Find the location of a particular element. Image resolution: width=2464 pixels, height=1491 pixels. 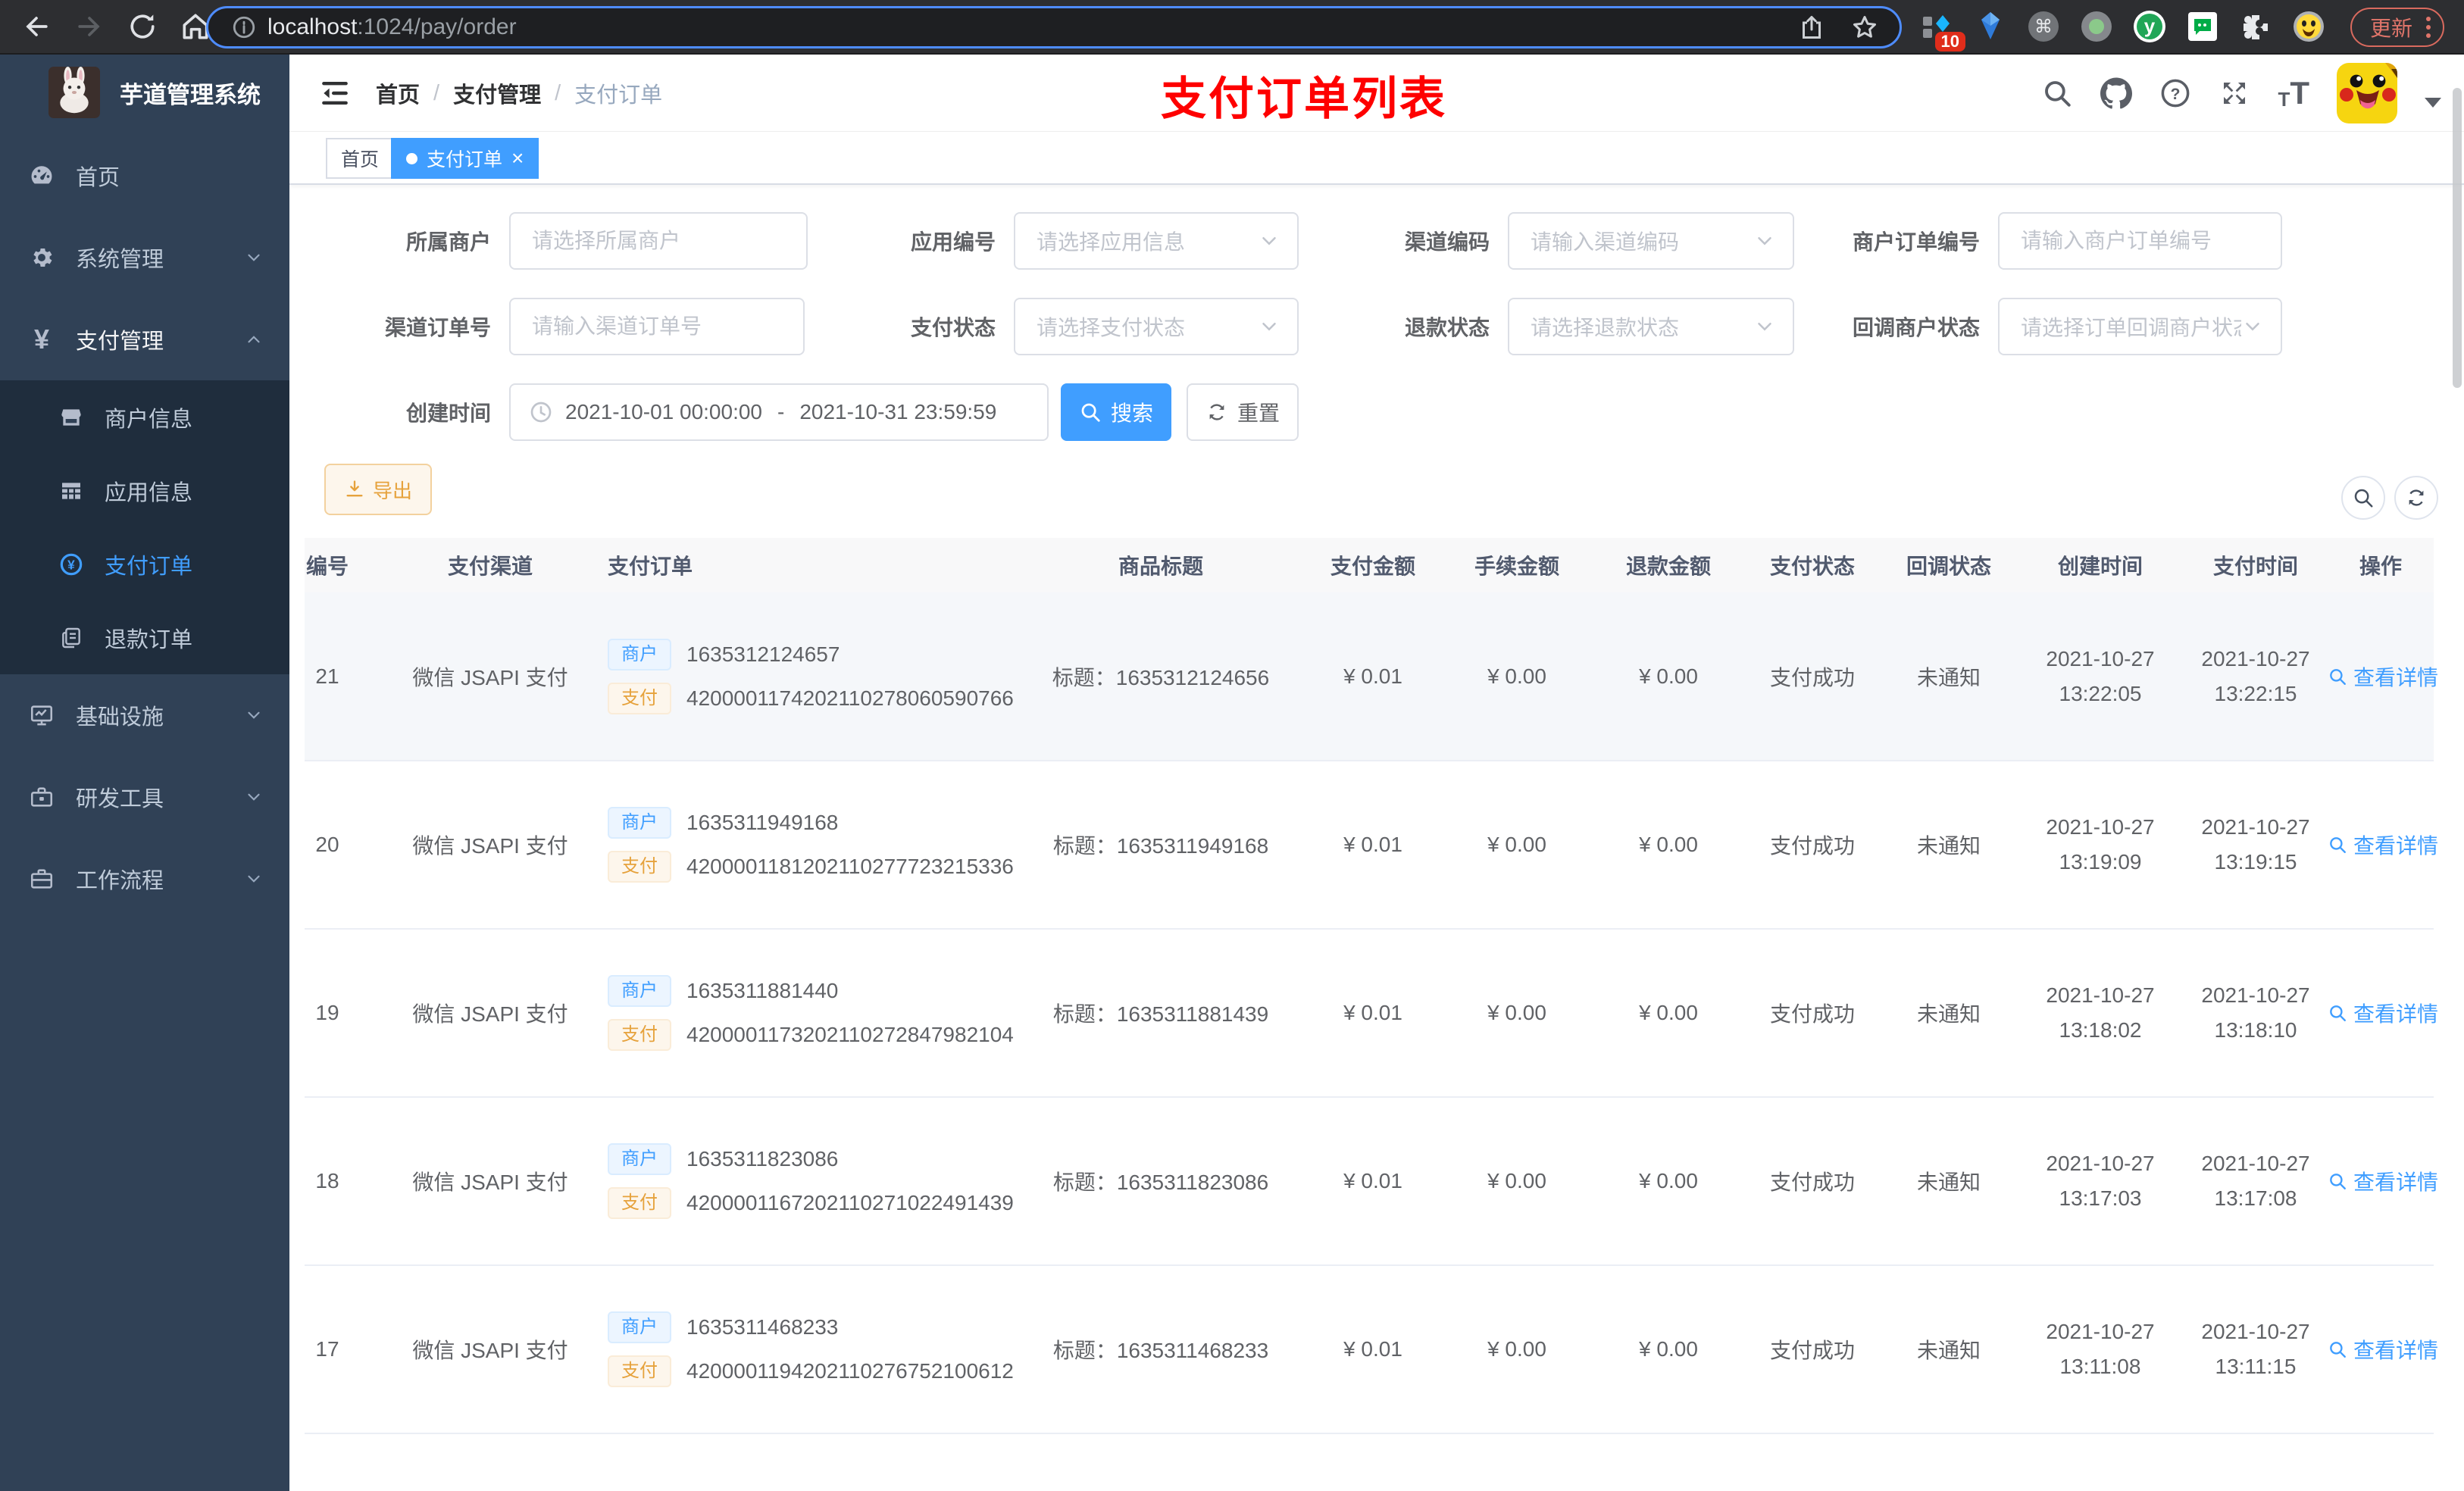

sidebar-item-pay: ¥ 支付管理 is located at coordinates (144, 339).